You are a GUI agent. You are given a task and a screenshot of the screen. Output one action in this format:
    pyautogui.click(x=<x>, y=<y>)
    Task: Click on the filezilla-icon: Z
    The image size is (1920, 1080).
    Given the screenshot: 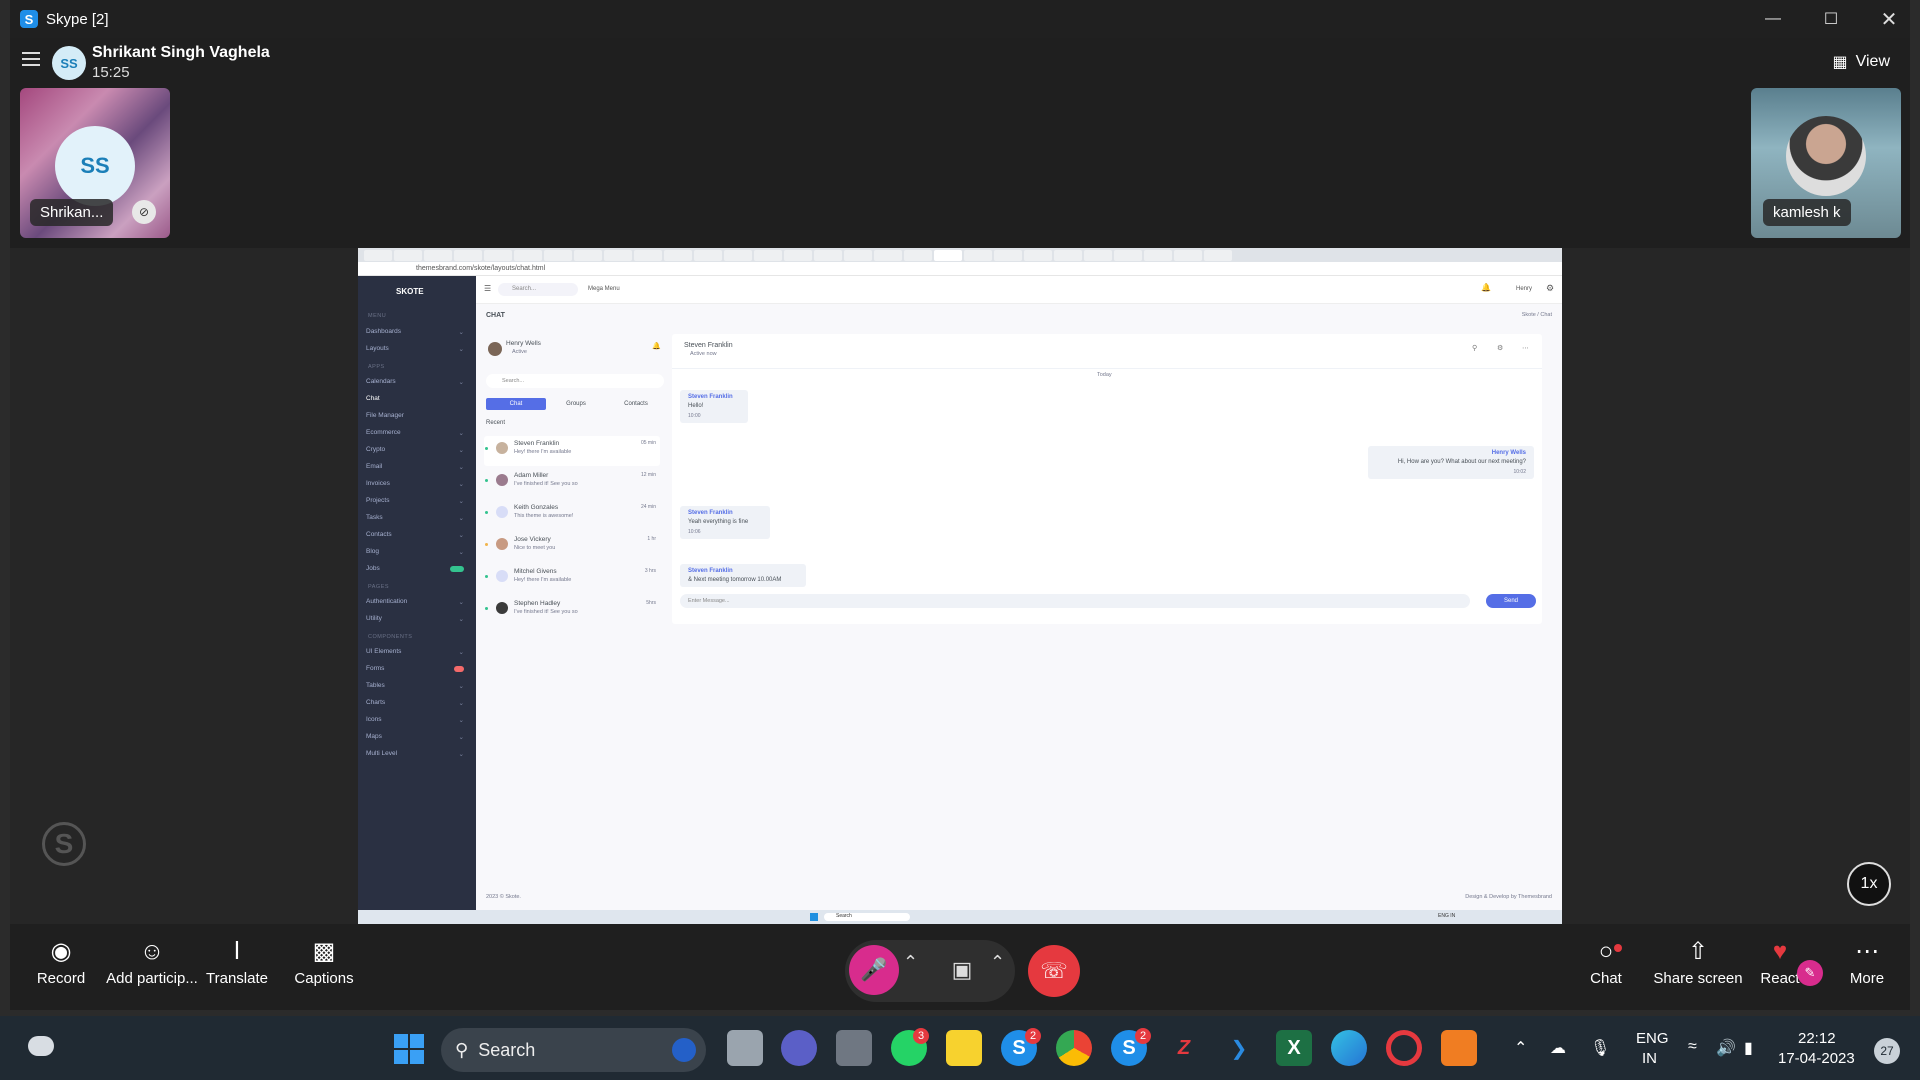 What is the action you would take?
    pyautogui.click(x=1184, y=1048)
    